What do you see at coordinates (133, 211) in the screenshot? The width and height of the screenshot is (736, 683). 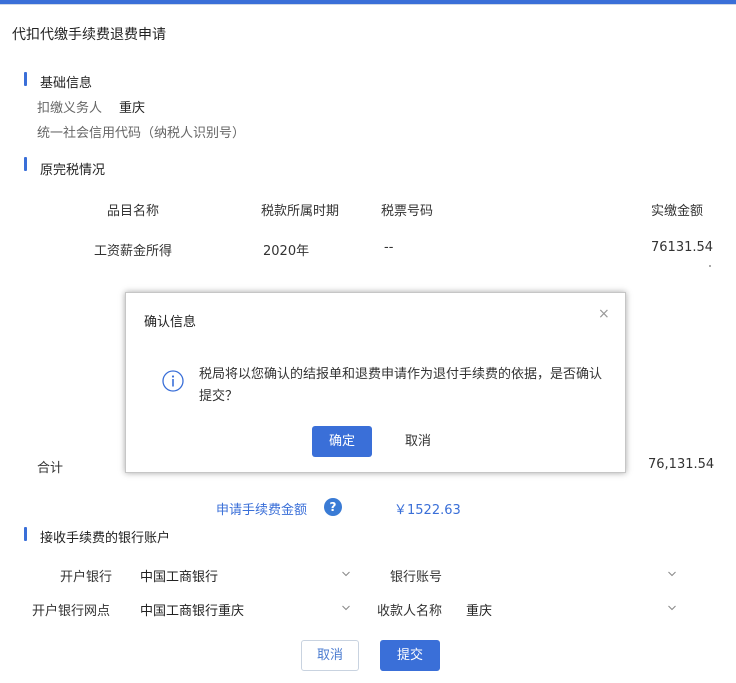 I see `col-header-item: 品目名称` at bounding box center [133, 211].